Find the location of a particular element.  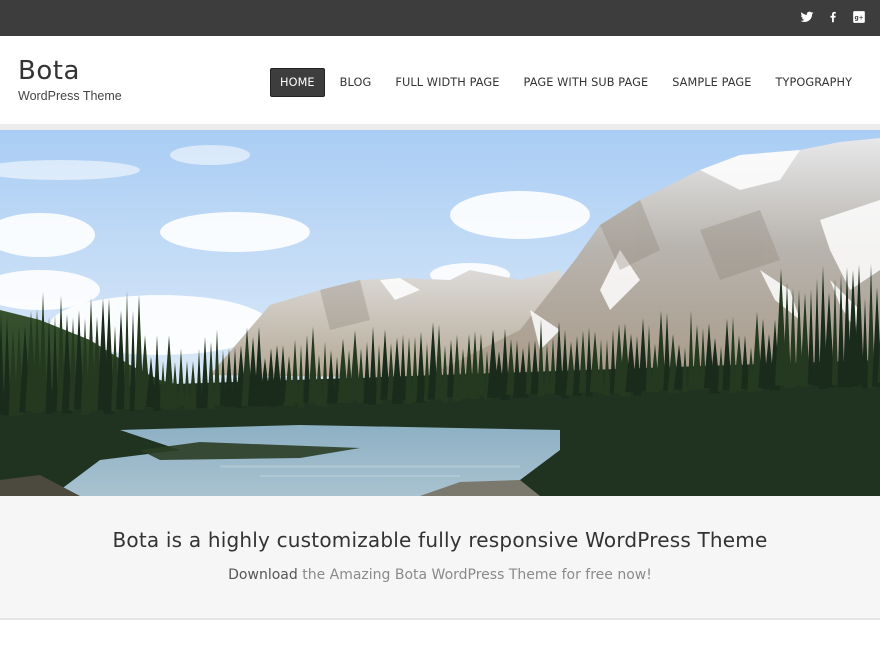

nav-item-page-with-sub-page: PAGE WITH SUB PAGE is located at coordinates (586, 82).